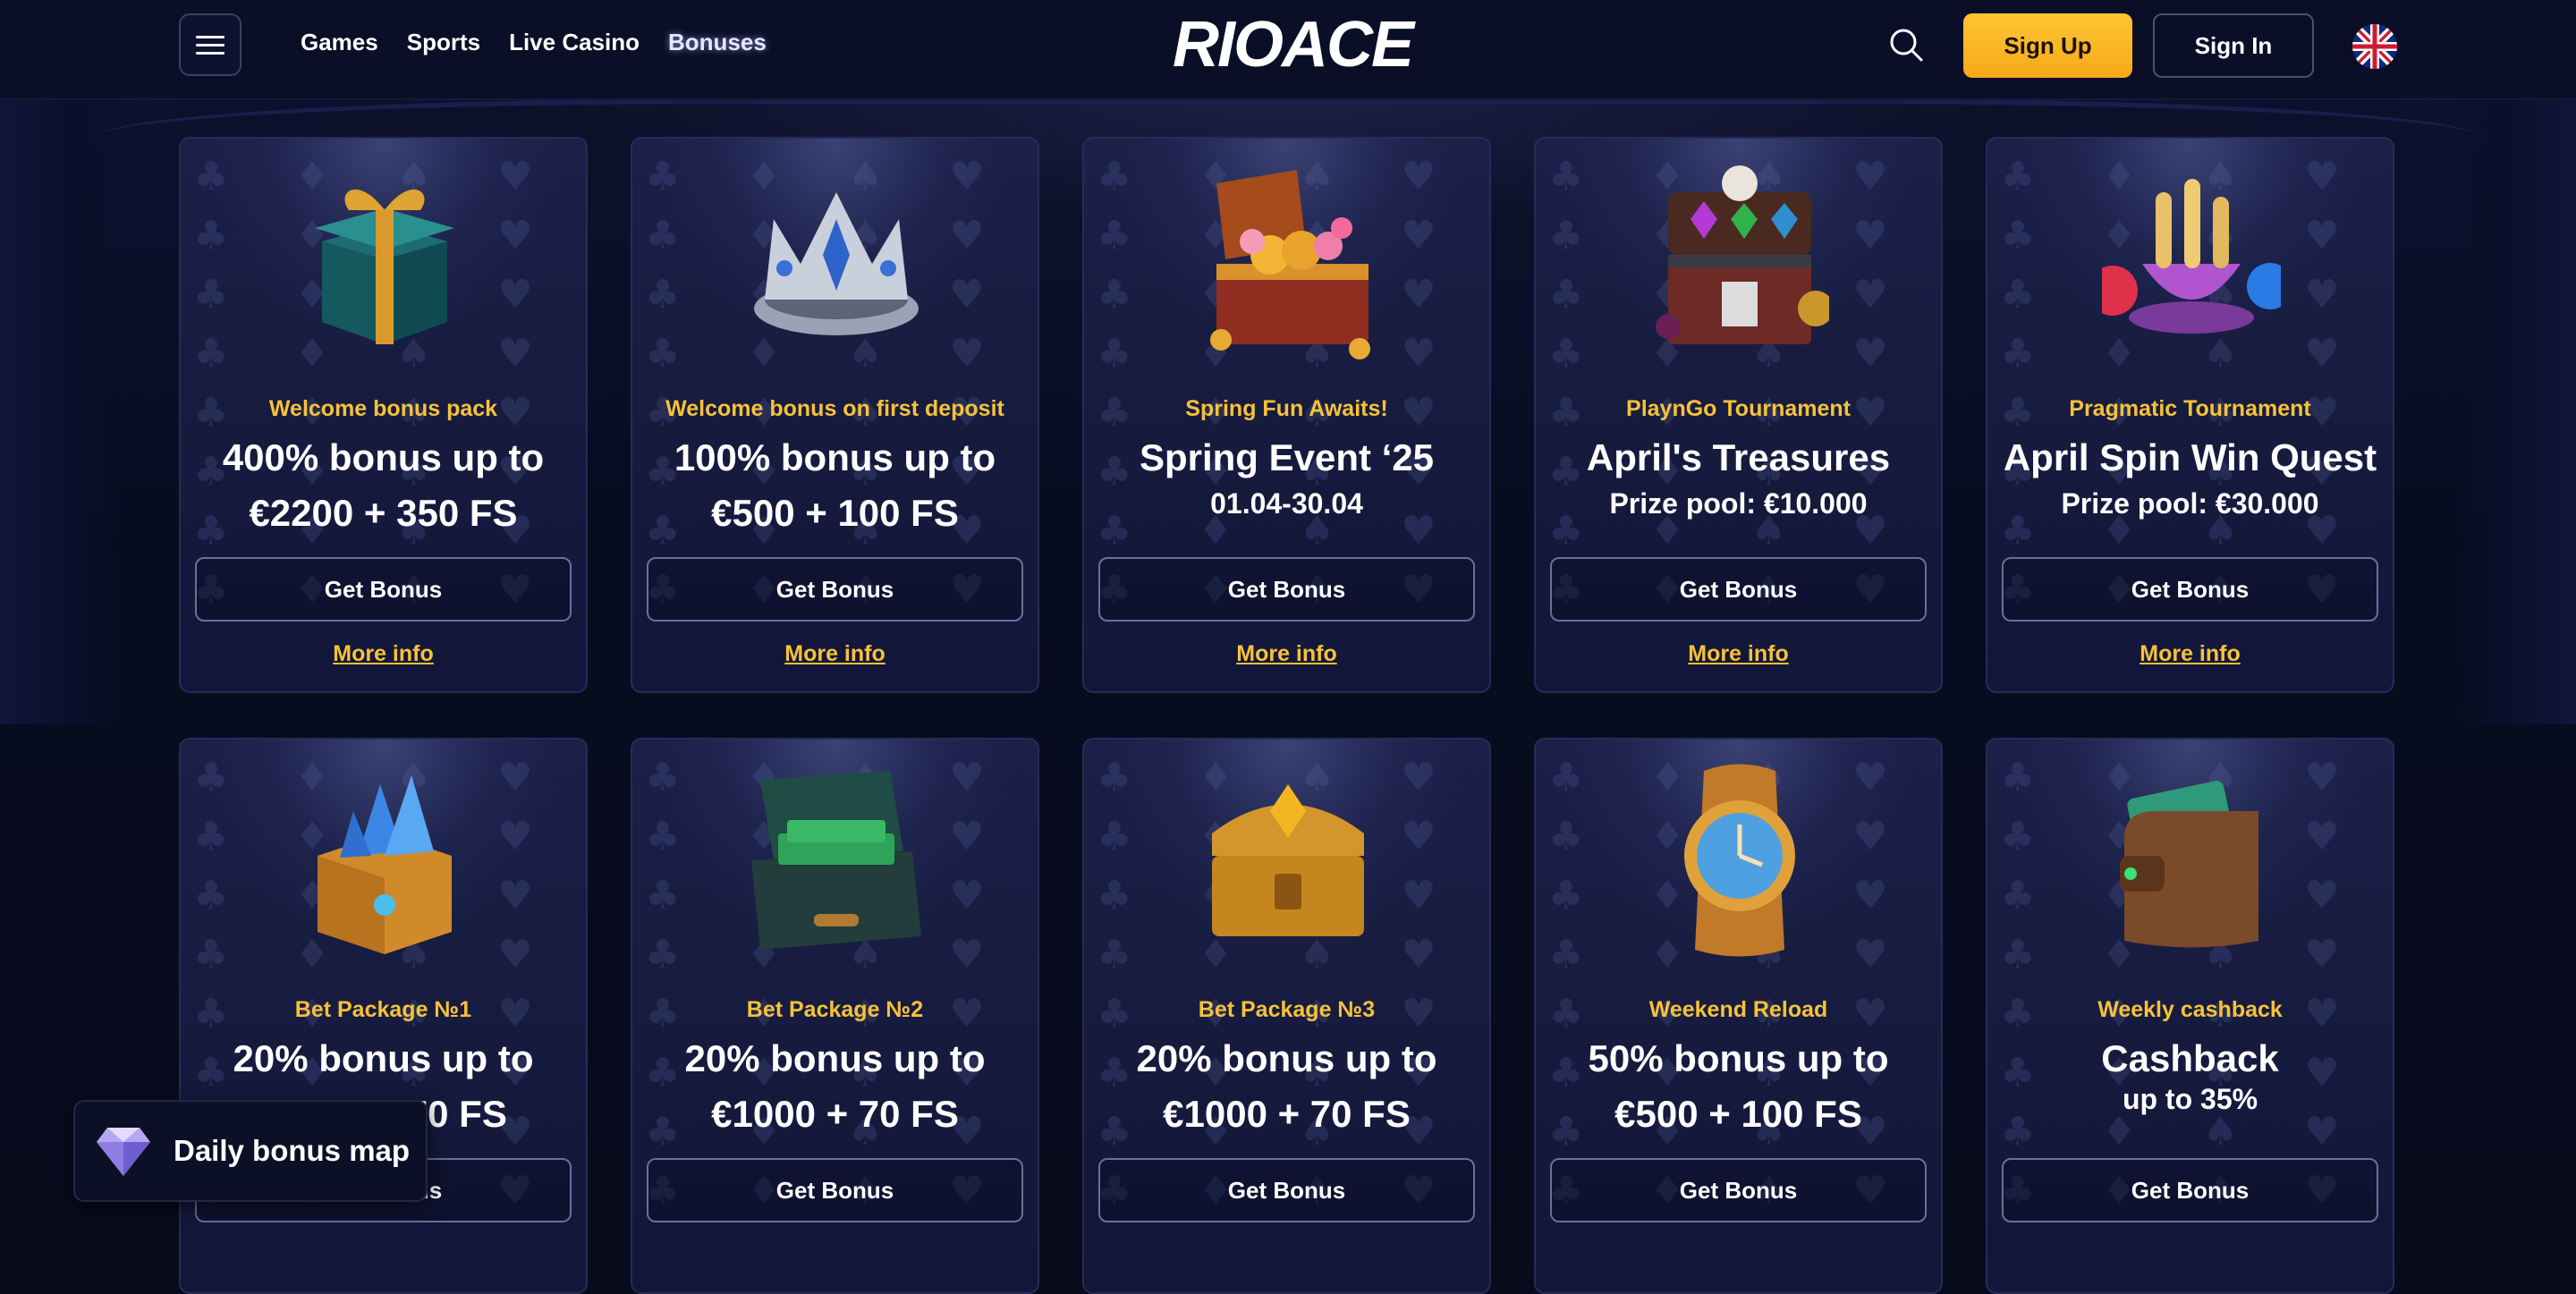  Describe the element at coordinates (2191, 256) in the screenshot. I see `candy-cup-icon` at that location.